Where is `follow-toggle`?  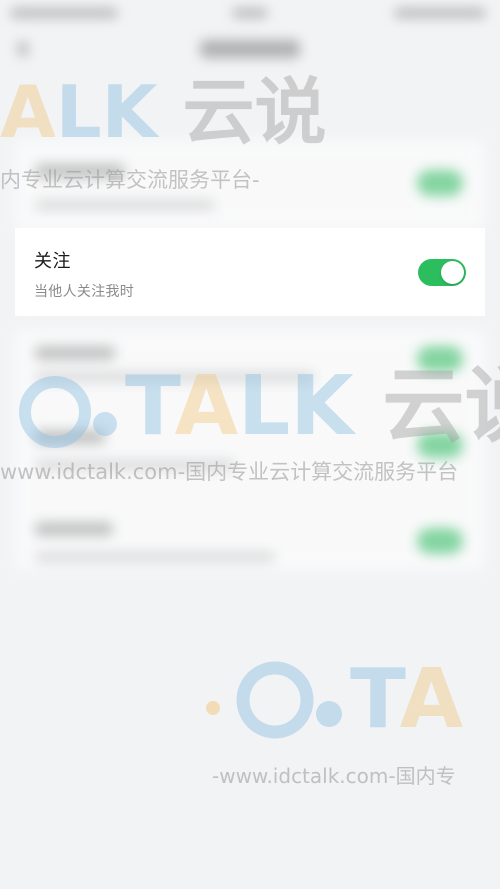 follow-toggle is located at coordinates (442, 272).